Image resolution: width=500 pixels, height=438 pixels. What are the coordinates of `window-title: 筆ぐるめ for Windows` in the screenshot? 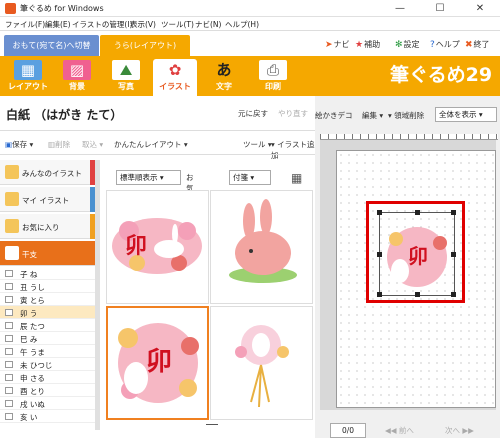 It's located at (62, 8).